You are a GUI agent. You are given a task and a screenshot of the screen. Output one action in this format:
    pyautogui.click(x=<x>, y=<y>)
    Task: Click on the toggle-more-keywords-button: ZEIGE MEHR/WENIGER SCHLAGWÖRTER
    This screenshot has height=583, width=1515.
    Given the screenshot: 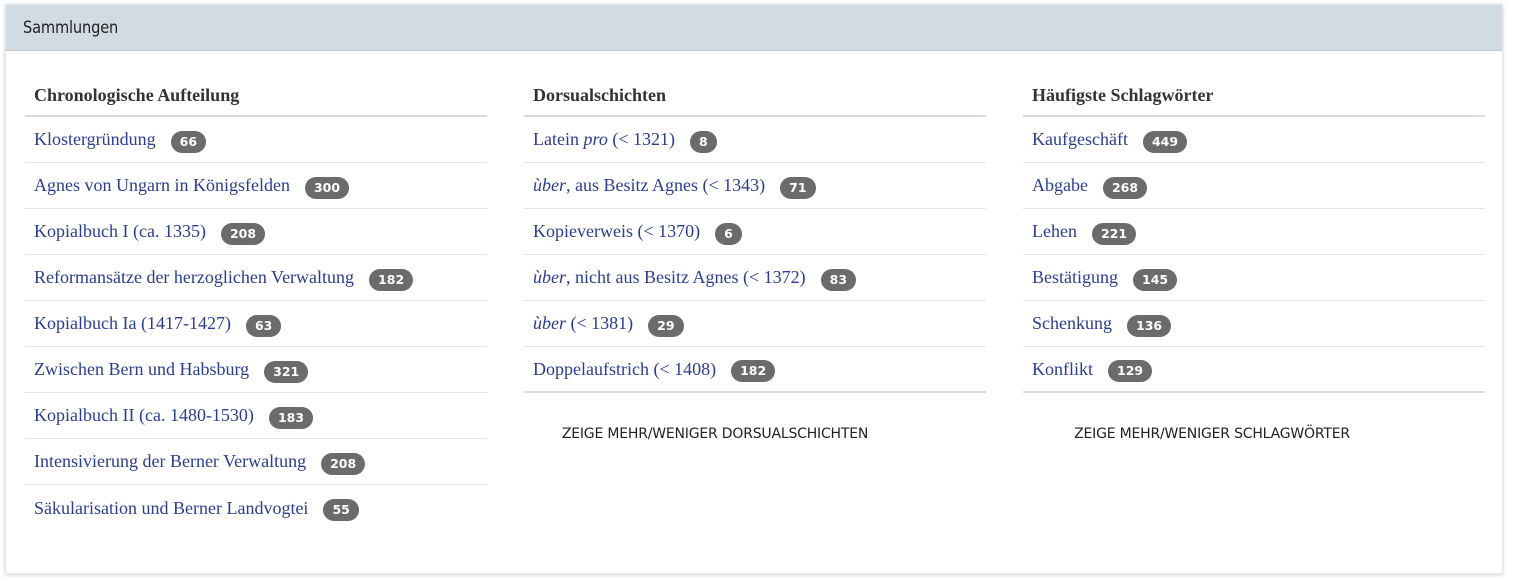 What is the action you would take?
    pyautogui.click(x=1254, y=434)
    